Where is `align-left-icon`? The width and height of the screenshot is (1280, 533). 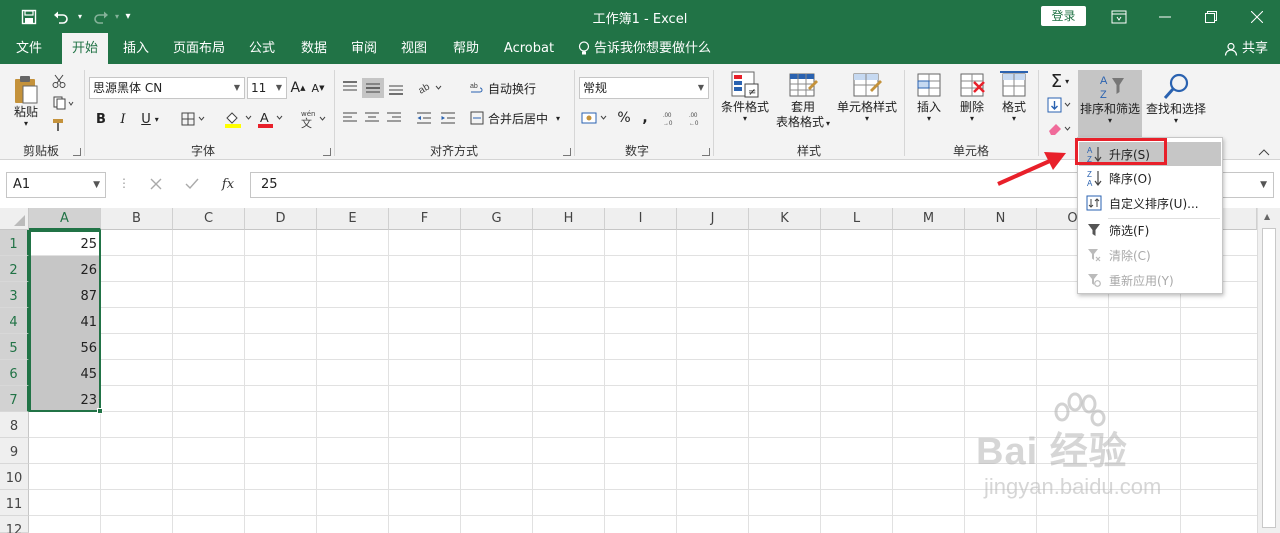 align-left-icon is located at coordinates (350, 118).